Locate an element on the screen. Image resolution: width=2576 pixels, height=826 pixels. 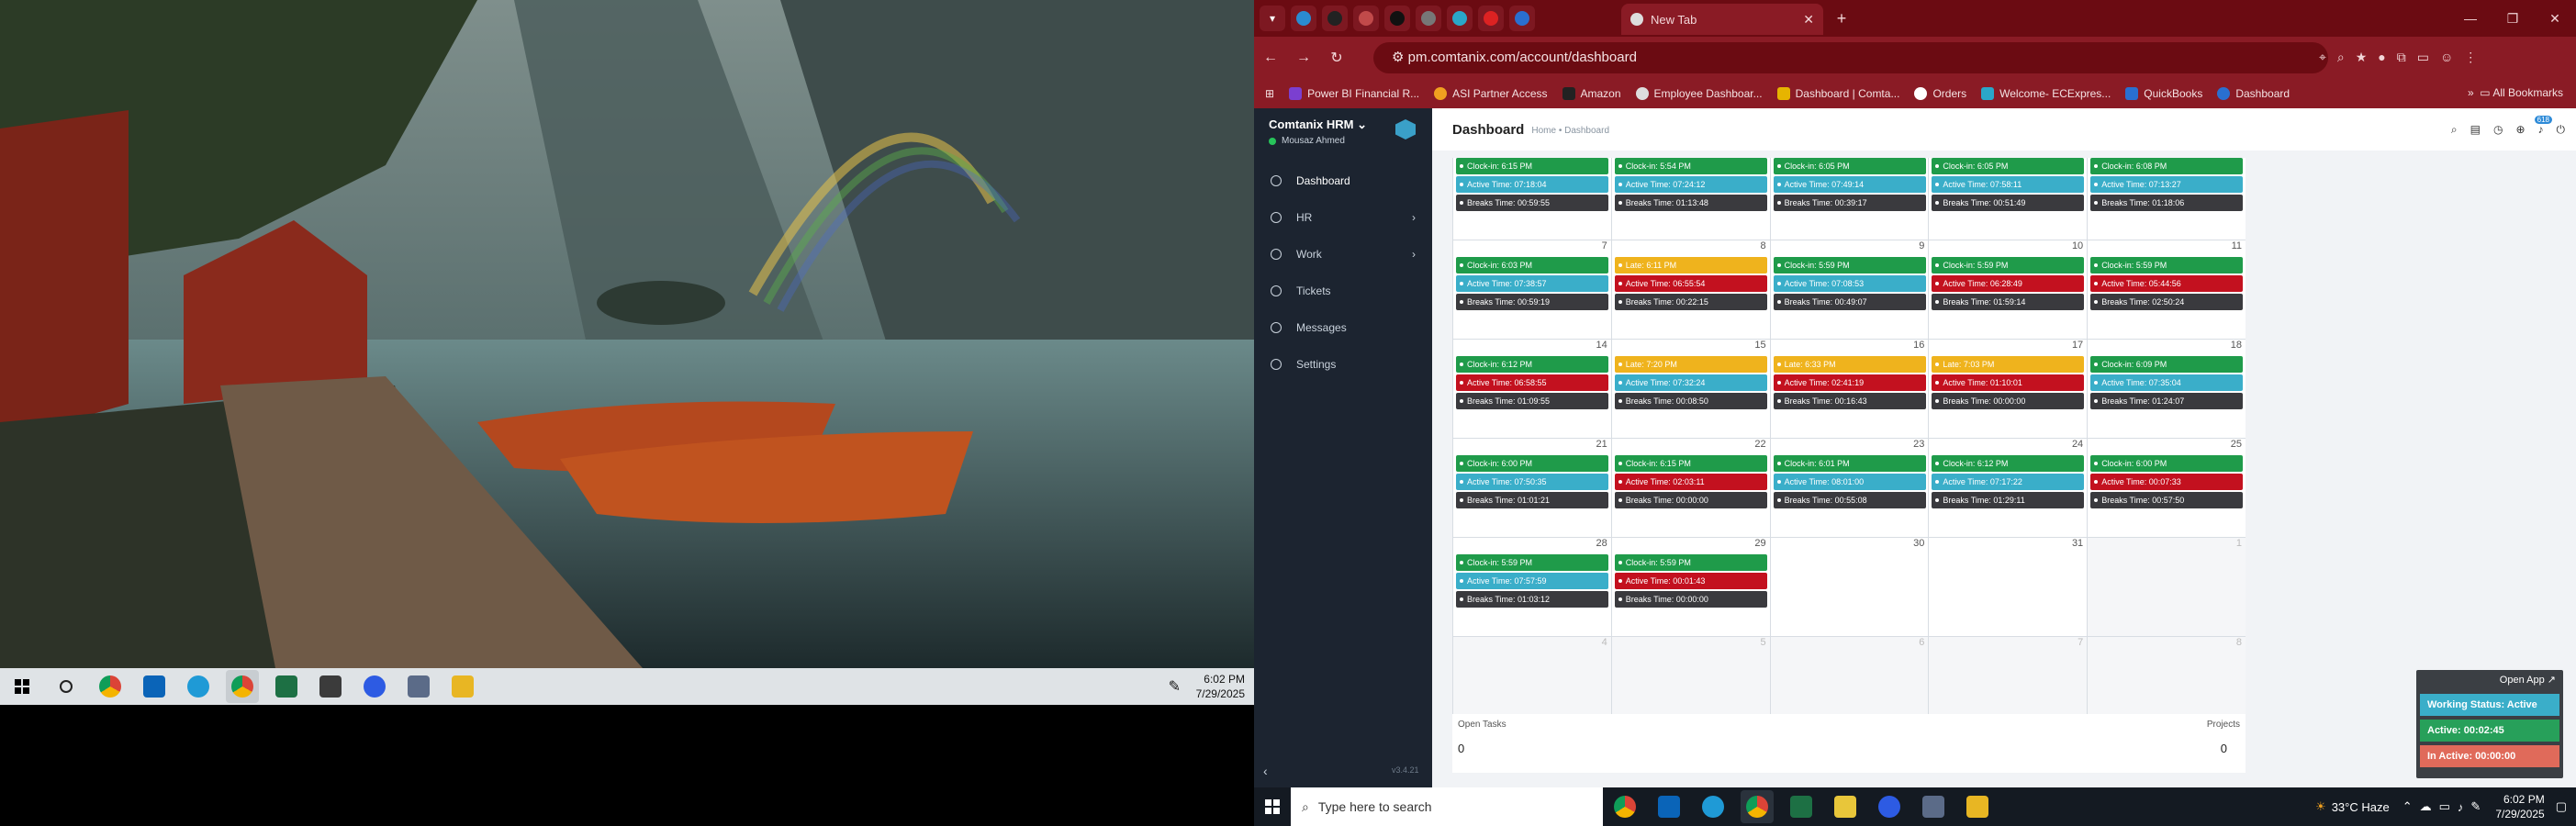
right-clock: 6:02 PM 7/29/2025 is located at coordinates (2519, 807).